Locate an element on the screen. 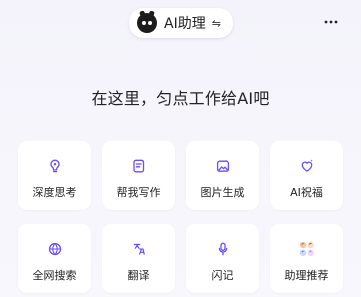  image-generate-icon is located at coordinates (223, 166).